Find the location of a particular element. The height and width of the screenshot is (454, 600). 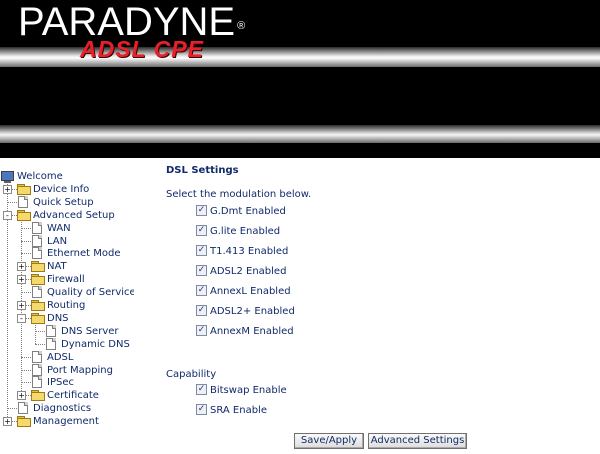

tree-item-lan: LAN is located at coordinates (67, 241).